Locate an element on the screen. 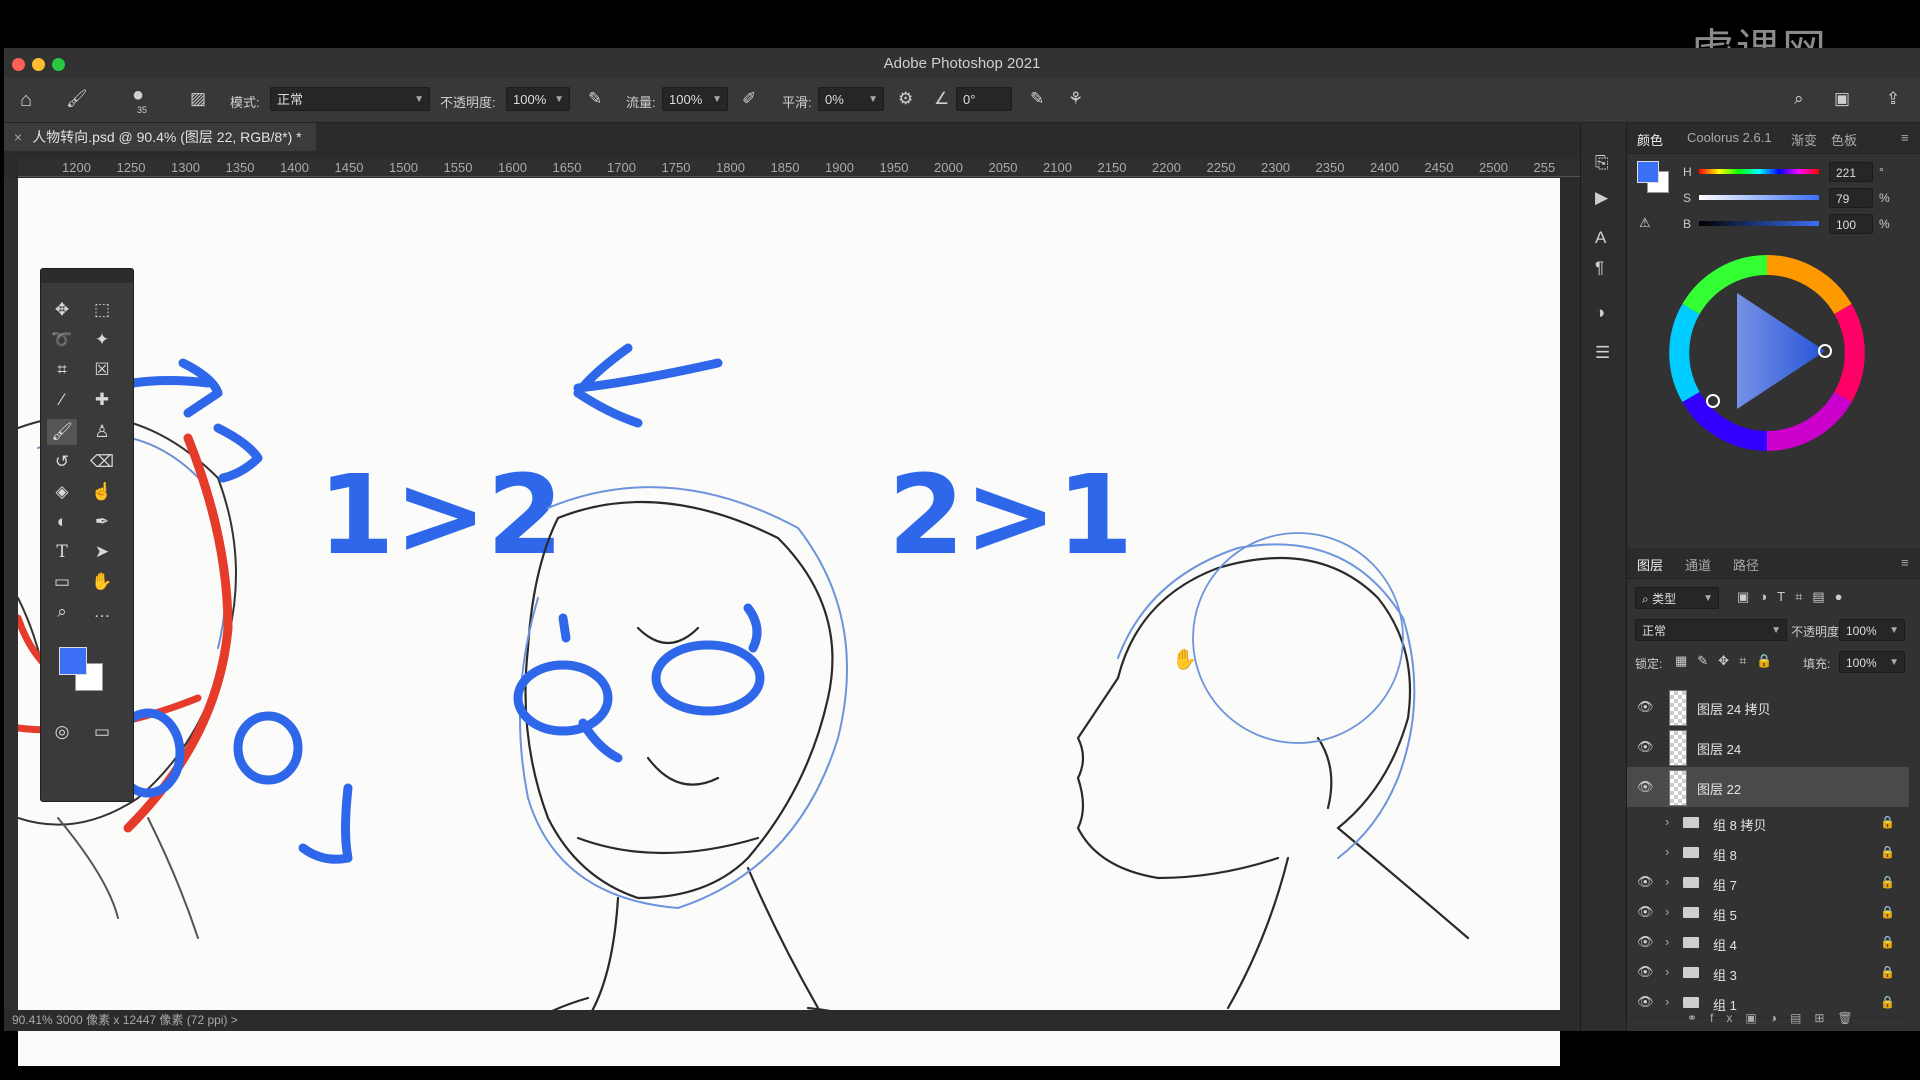 The width and height of the screenshot is (1920, 1080). workspace-icon: ▣ is located at coordinates (1842, 99).